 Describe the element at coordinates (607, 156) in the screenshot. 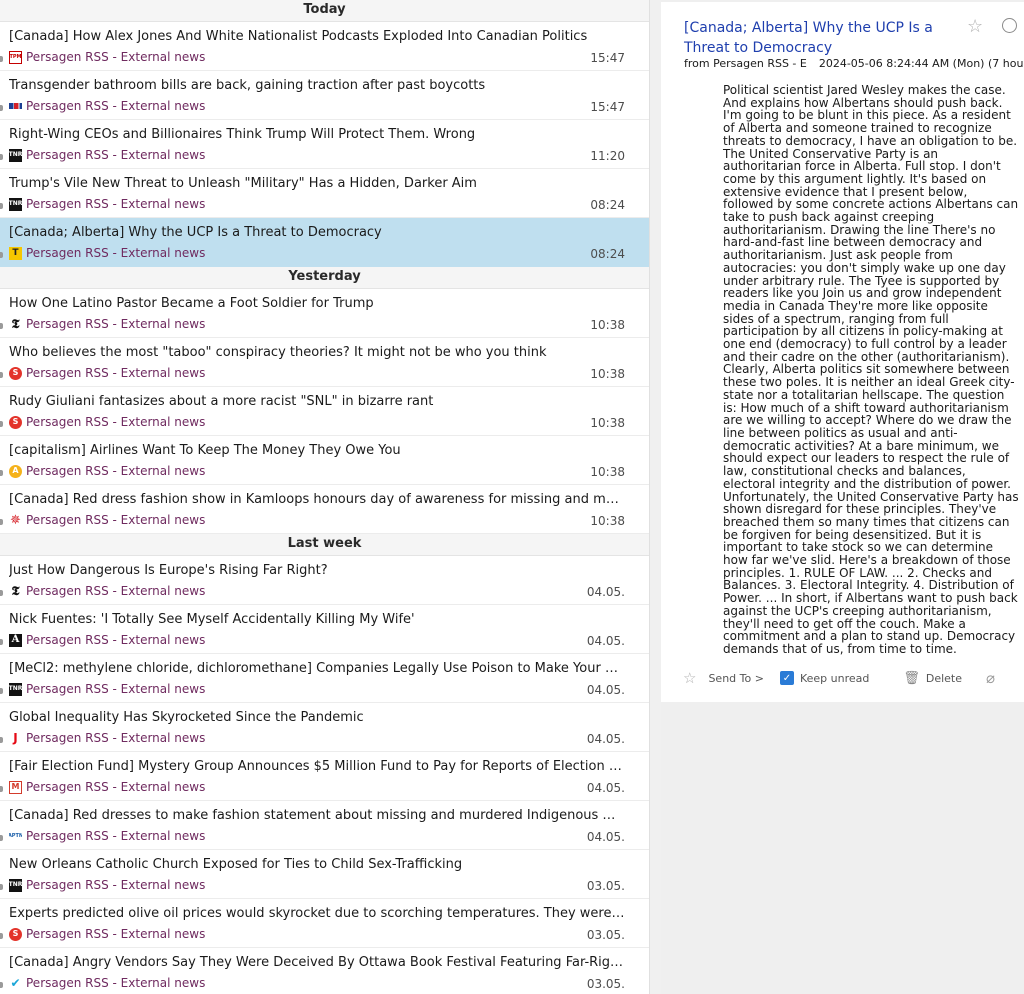

I see `message-time: 11:20` at that location.